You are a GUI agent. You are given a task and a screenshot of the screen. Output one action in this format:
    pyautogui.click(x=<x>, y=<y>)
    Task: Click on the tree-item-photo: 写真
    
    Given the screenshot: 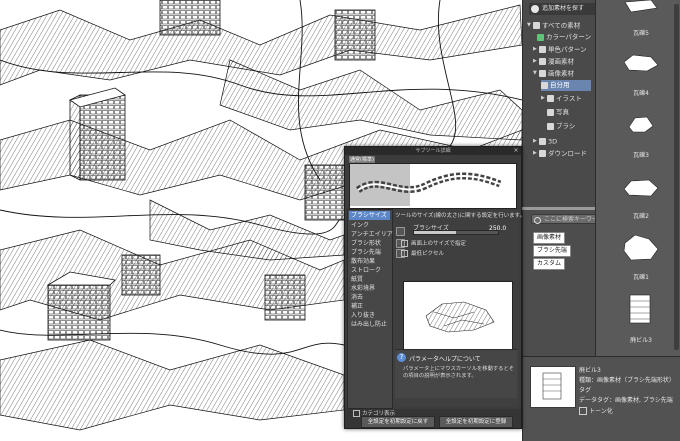 What is the action you would take?
    pyautogui.click(x=558, y=112)
    